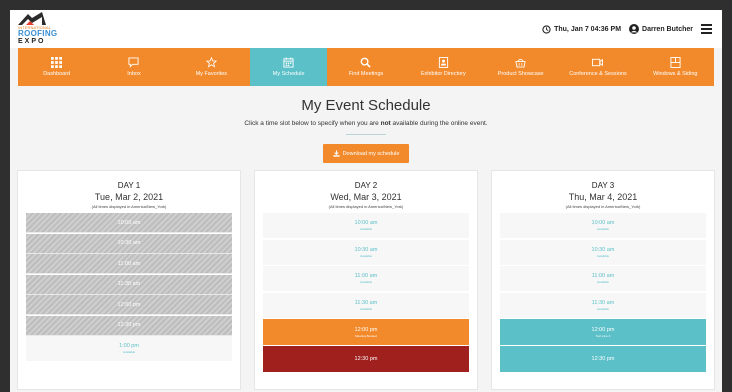 The width and height of the screenshot is (732, 392). What do you see at coordinates (134, 74) in the screenshot?
I see `nav-label: Inbox` at bounding box center [134, 74].